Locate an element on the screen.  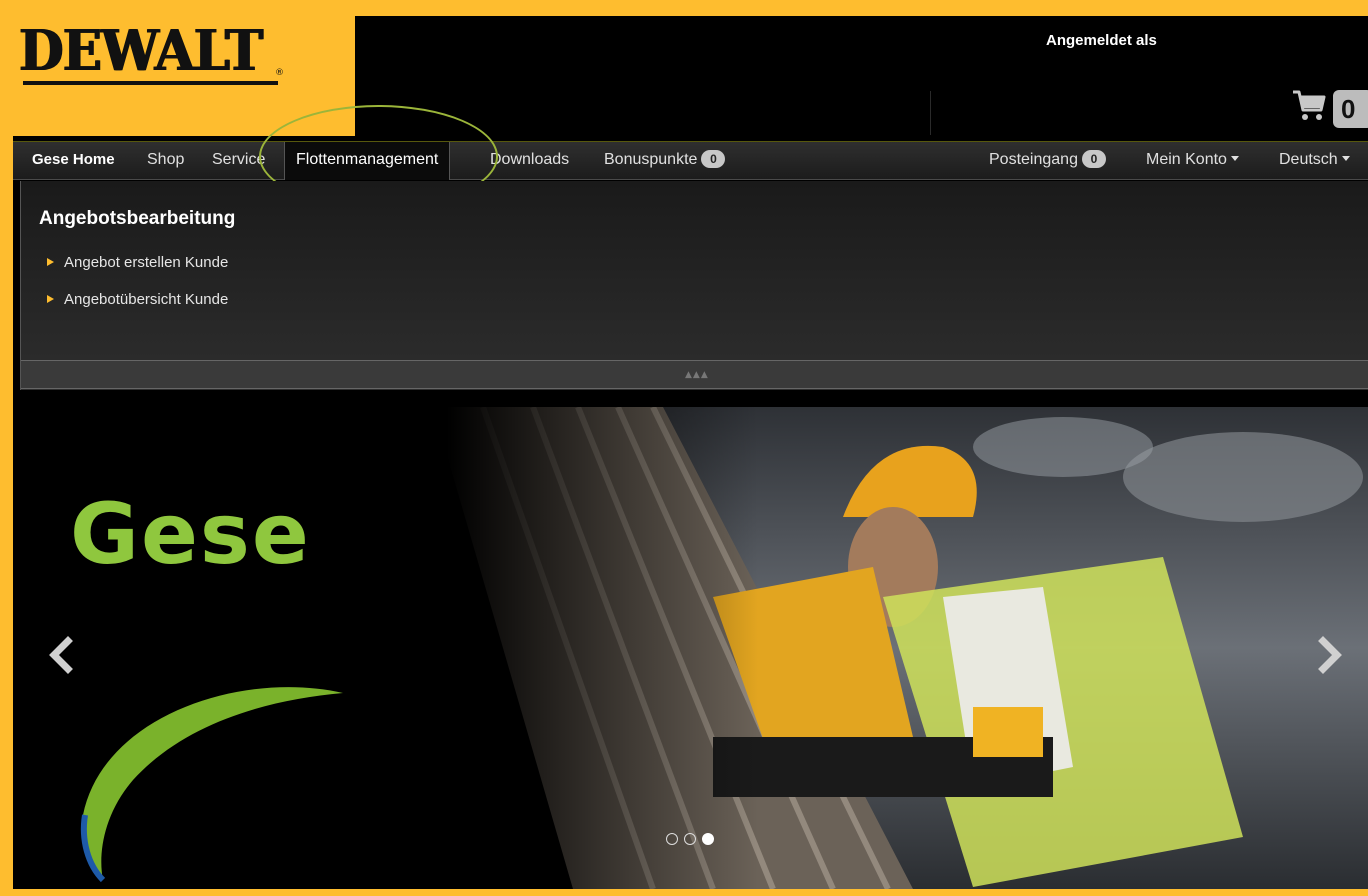
nav-downloads: Downloads is located at coordinates (529, 160).